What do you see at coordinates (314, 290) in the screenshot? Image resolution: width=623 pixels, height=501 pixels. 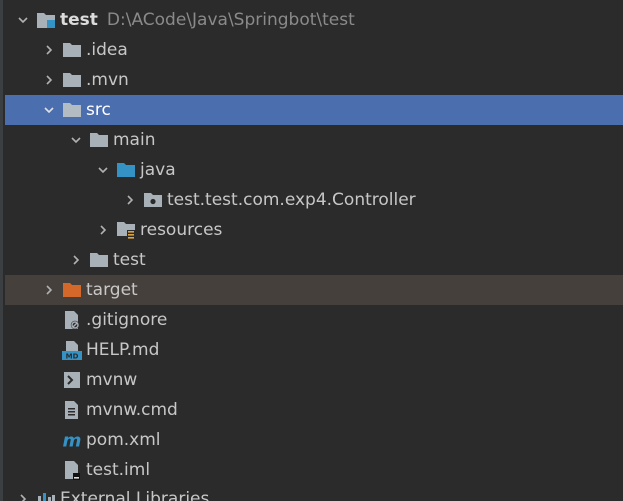 I see `tree-row-target: target` at bounding box center [314, 290].